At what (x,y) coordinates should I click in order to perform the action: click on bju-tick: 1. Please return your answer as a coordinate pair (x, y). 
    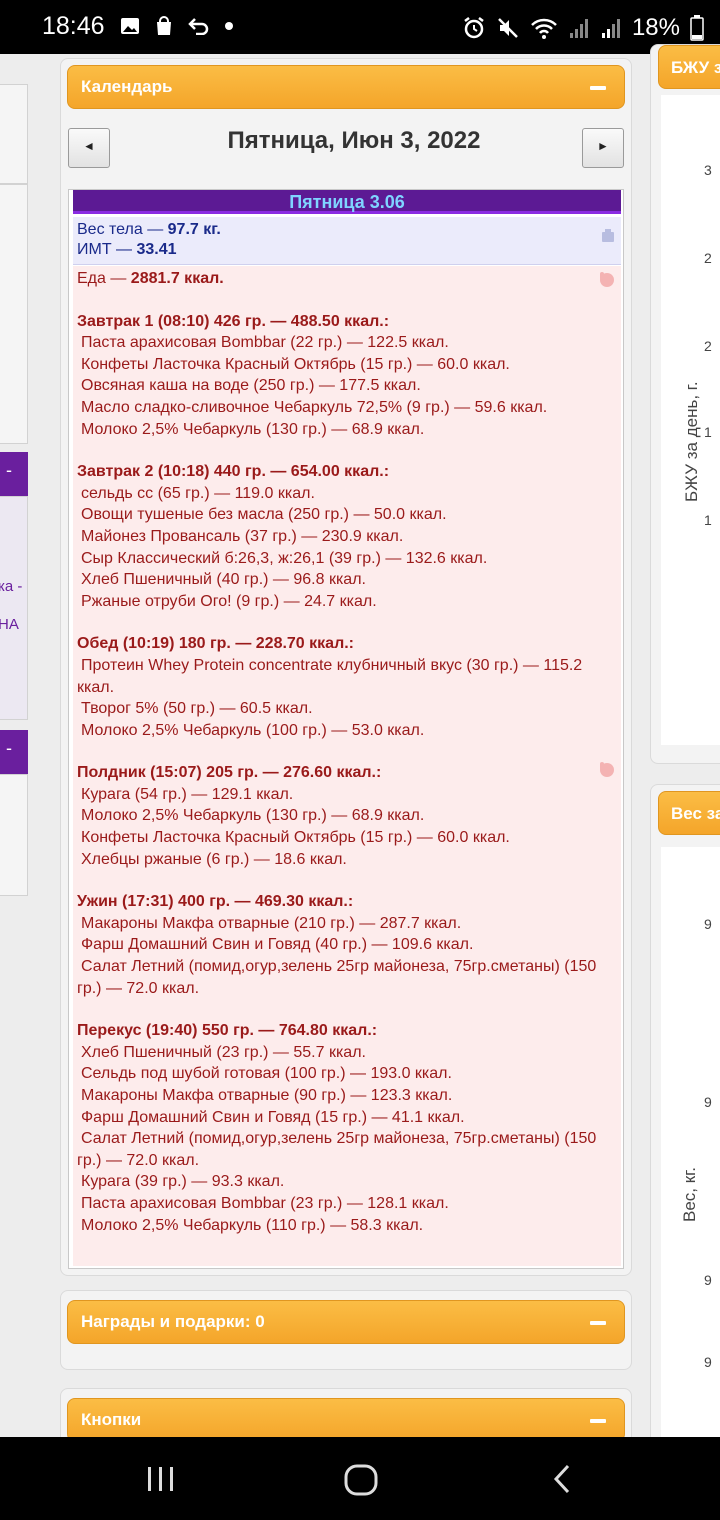
    Looking at the image, I should click on (708, 520).